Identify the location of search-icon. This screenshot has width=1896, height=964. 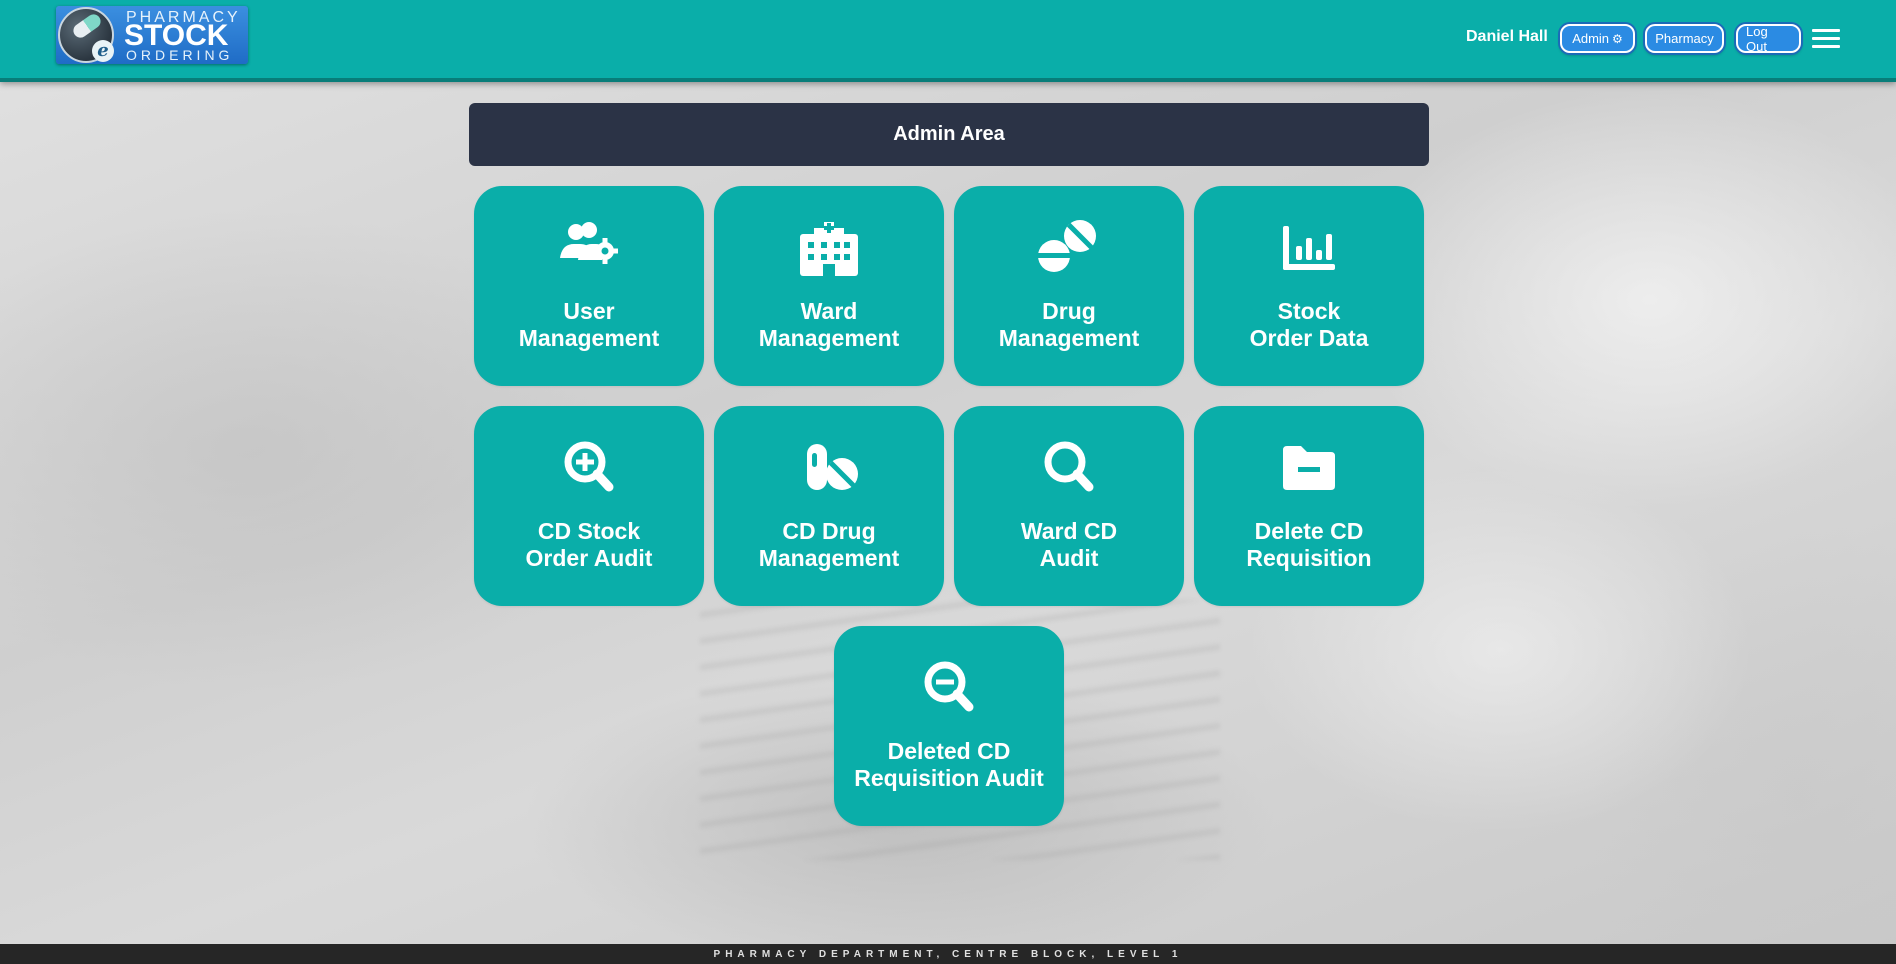
(1069, 466).